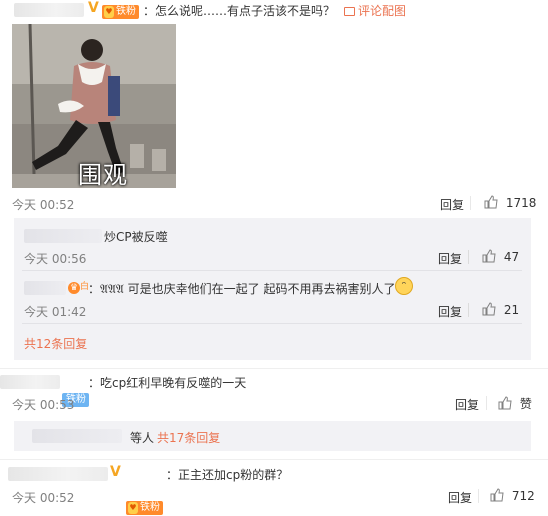  What do you see at coordinates (500, 309) in the screenshot?
I see `like-button: 21` at bounding box center [500, 309].